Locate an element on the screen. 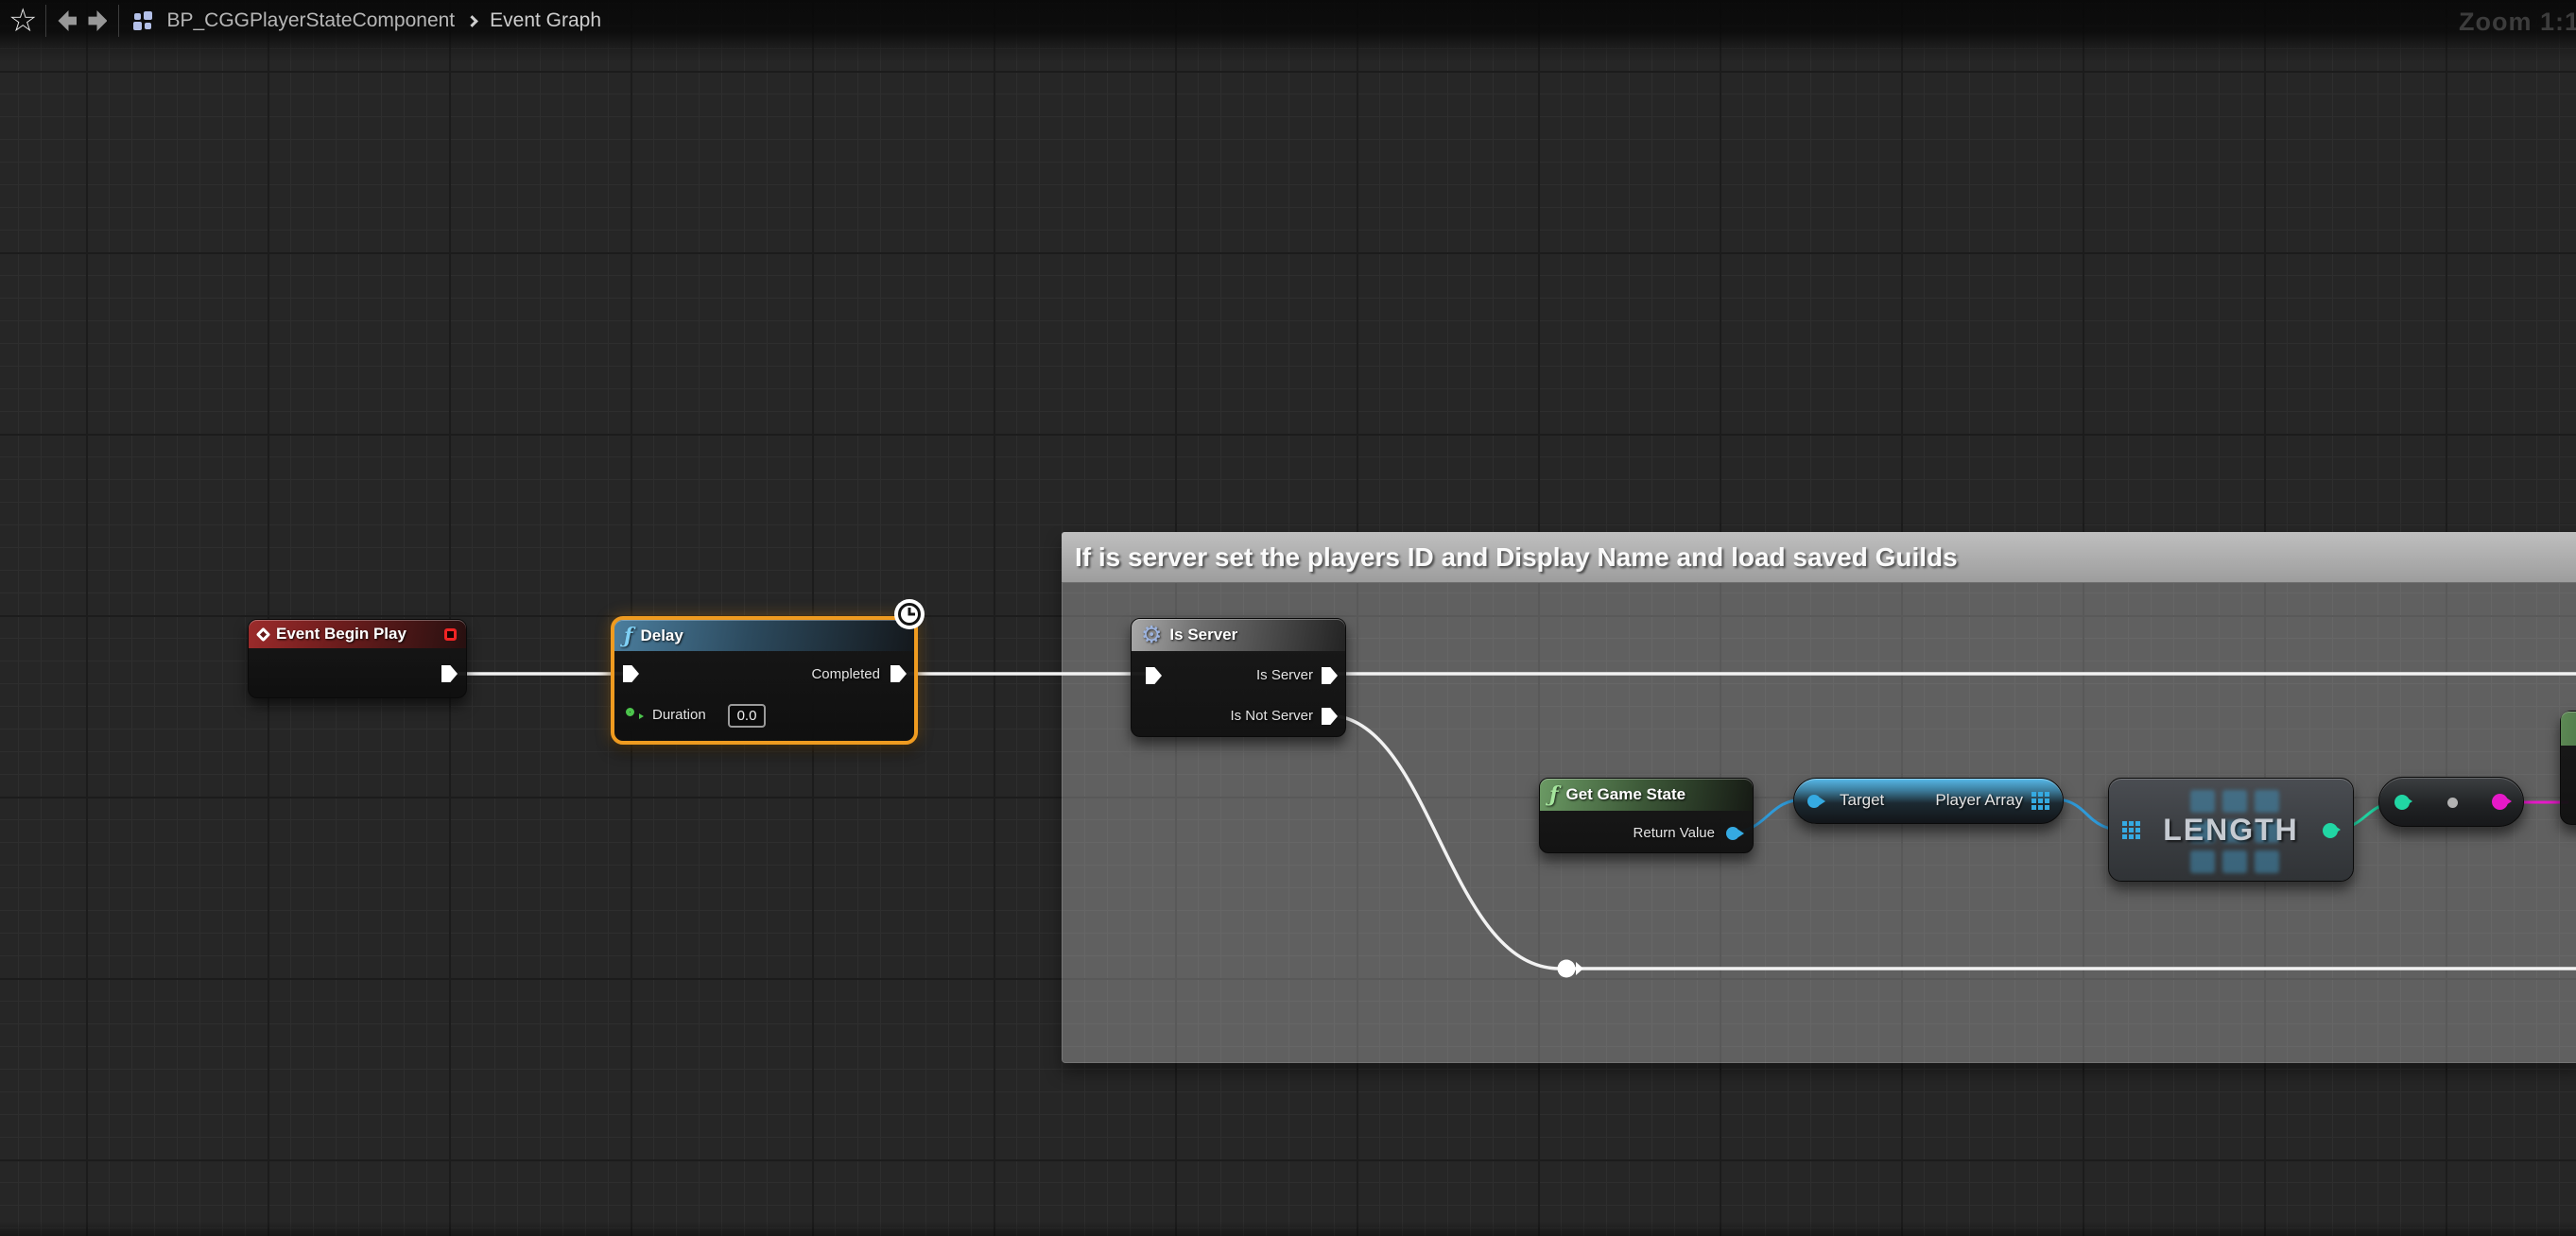 This screenshot has width=2576, height=1236. is-server-exec-output-pin is located at coordinates (1330, 675).